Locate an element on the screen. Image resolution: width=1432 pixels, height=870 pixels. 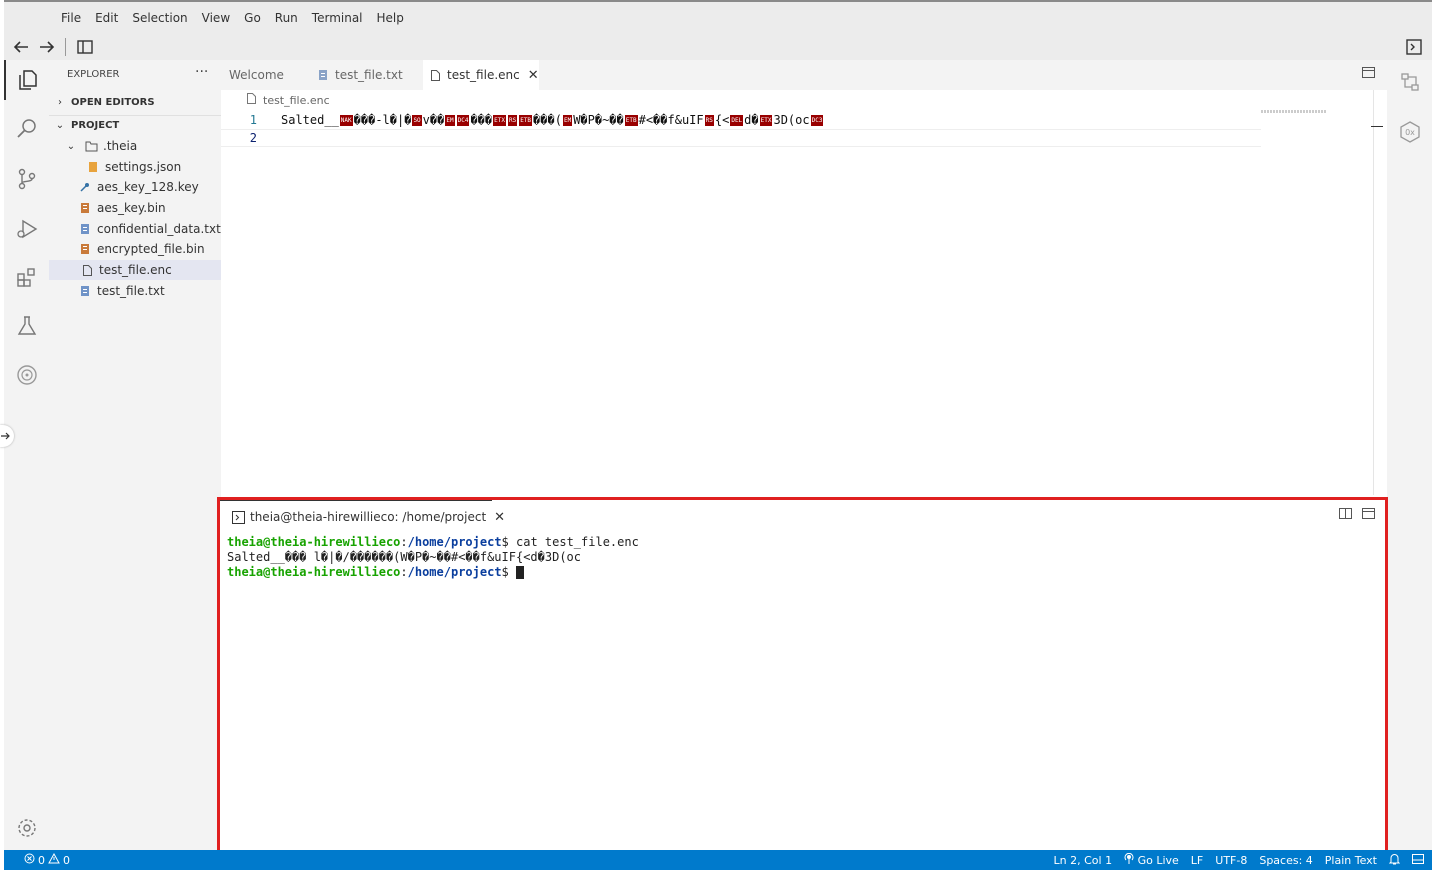
tree-item-aes-key-bin: aes_key.bin is located at coordinates (135, 208).